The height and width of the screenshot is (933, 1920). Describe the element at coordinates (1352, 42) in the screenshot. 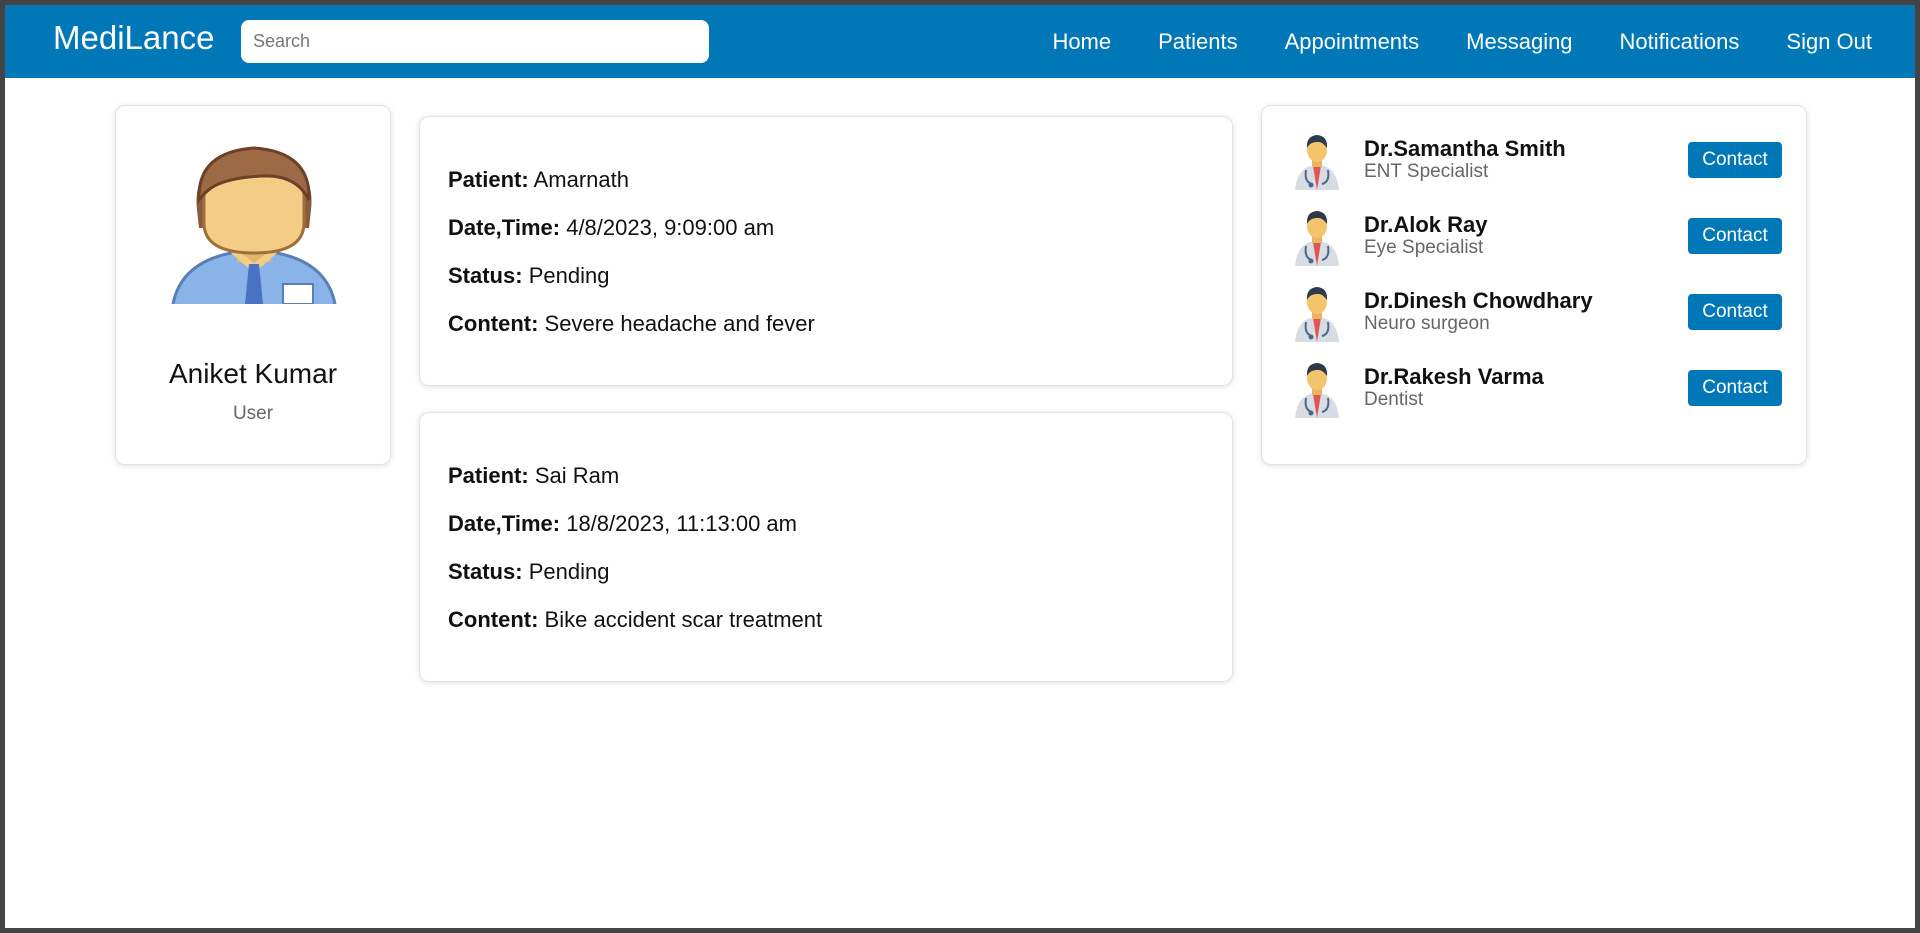

I see `nav-appointments-link: Appointments` at that location.